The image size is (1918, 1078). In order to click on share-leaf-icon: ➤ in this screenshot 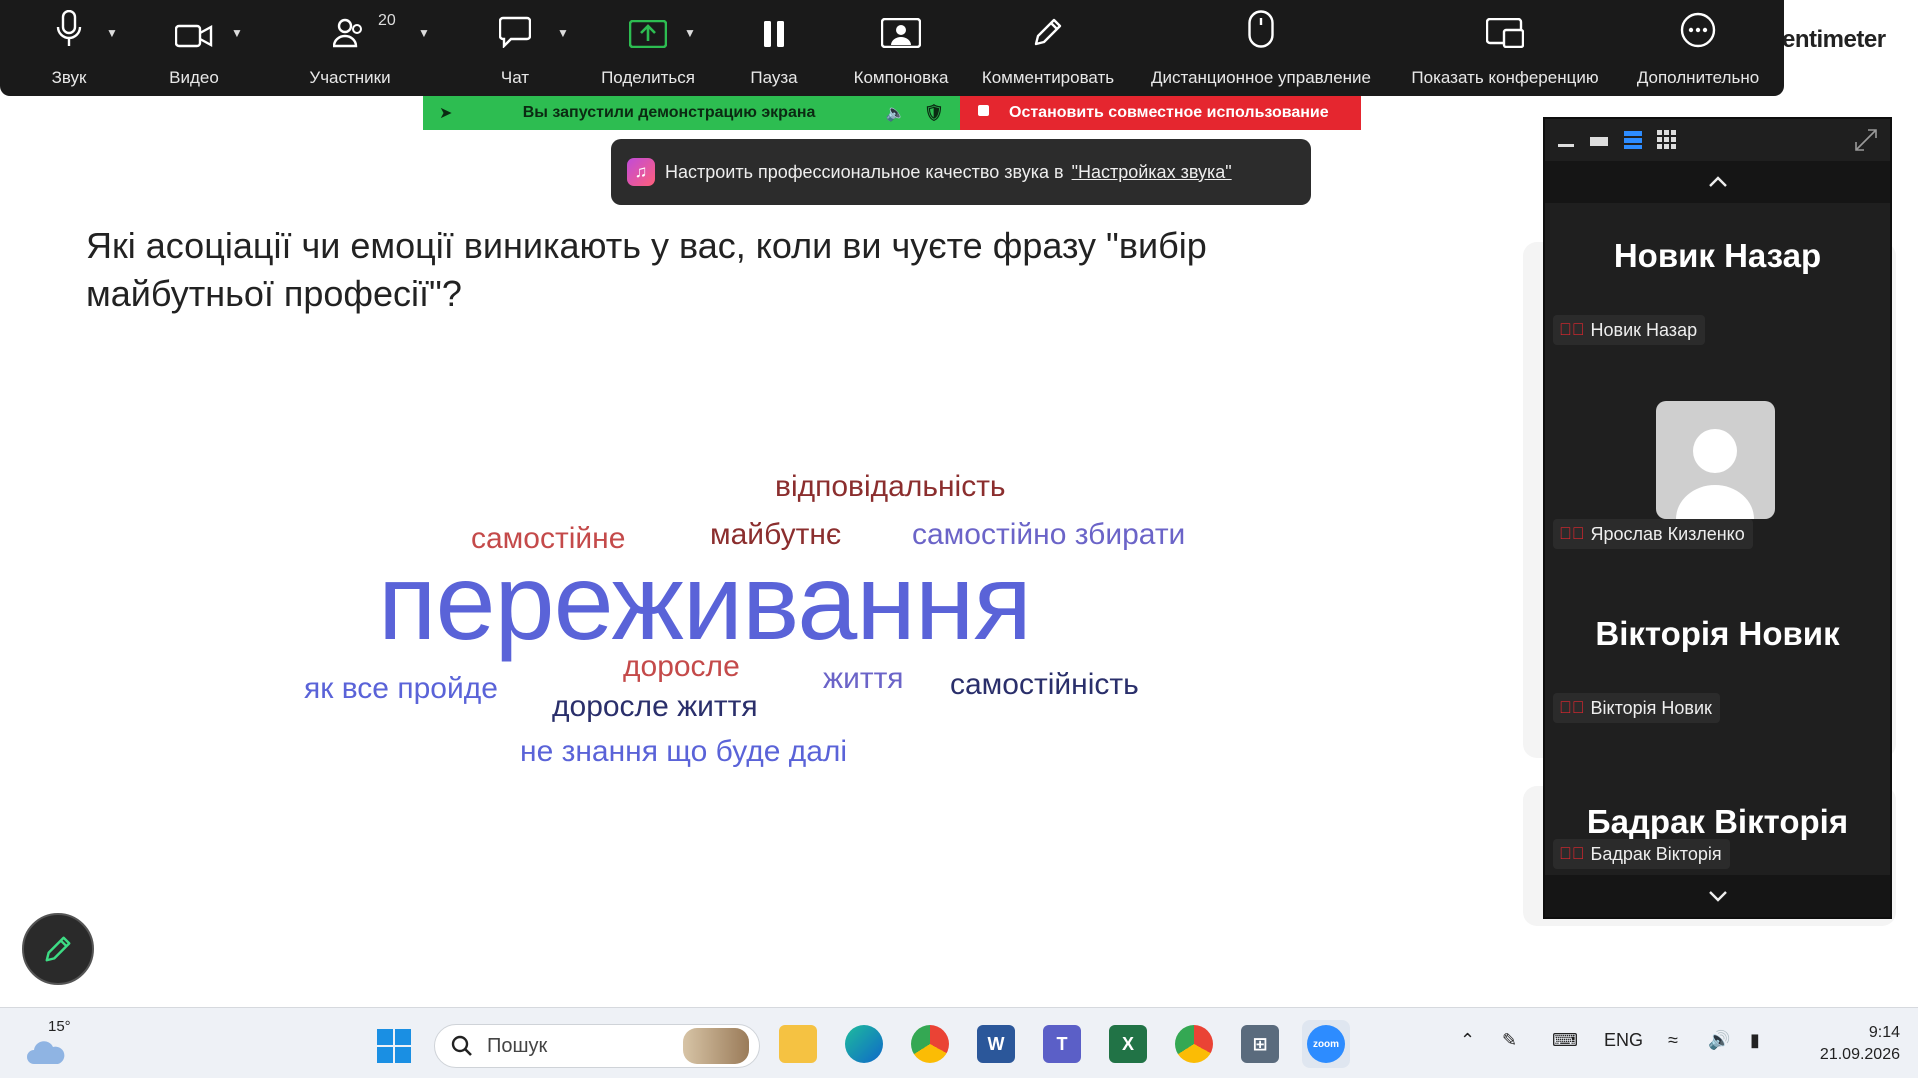, I will do `click(446, 113)`.